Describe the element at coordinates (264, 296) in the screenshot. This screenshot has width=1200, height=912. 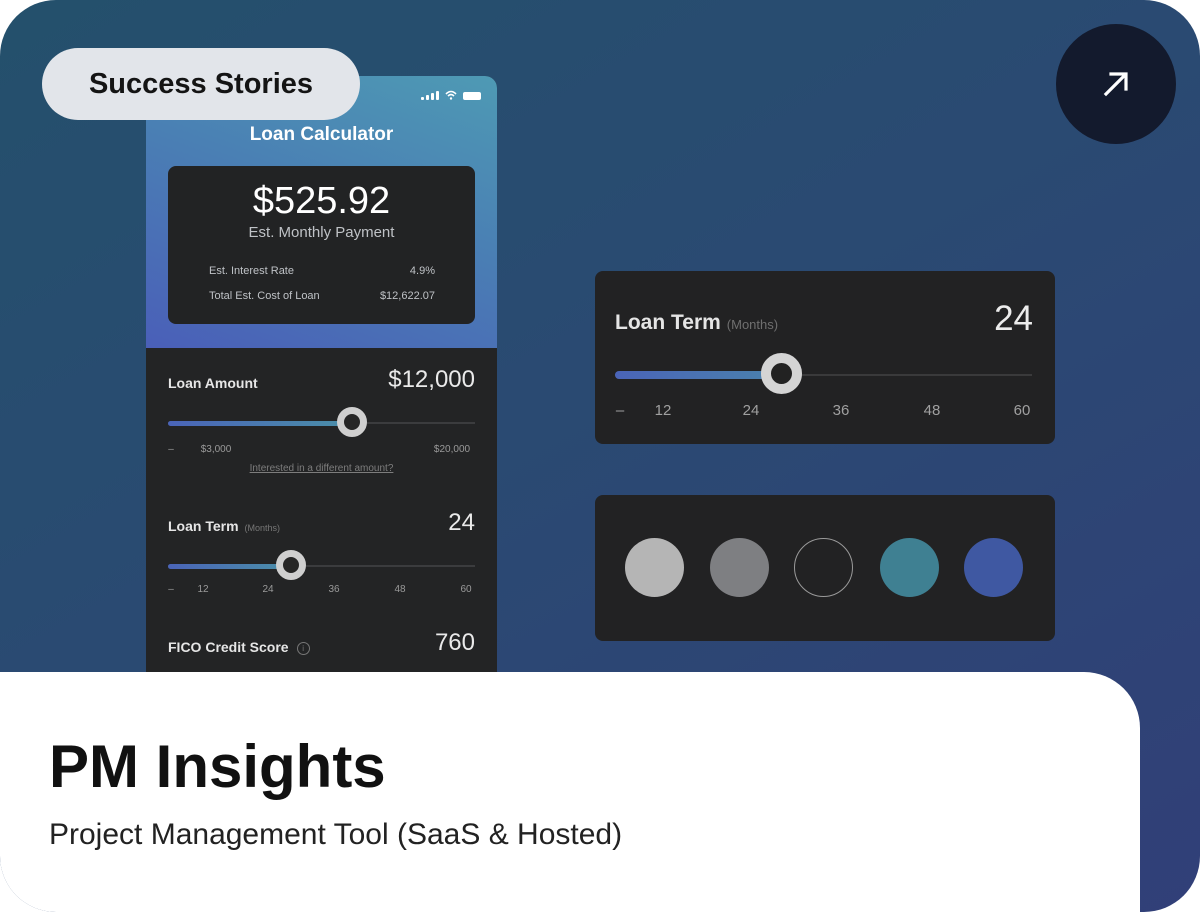
I see `total-cost-label: Total Est. Cost of Loan` at that location.